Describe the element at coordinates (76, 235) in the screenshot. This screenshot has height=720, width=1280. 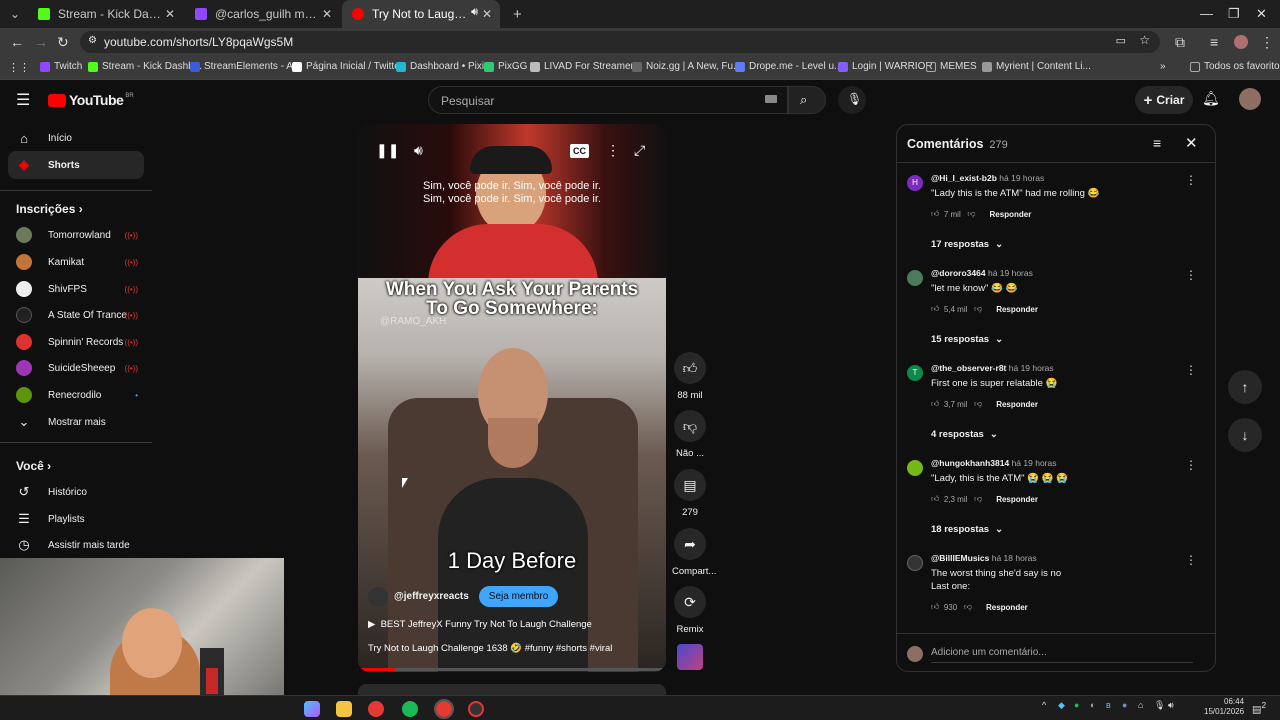
I see `sidebar-sub-item: Tomorrowland ((•))` at that location.